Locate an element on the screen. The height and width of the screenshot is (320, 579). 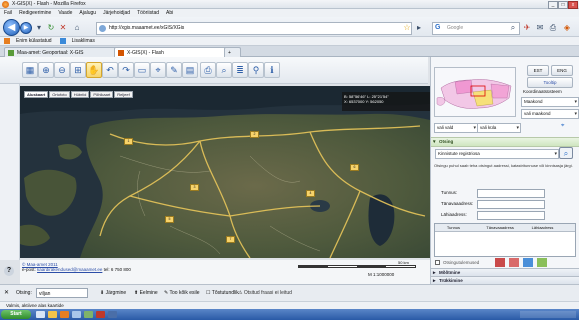
find-prev-button: ⬆ Eelmine is located at coordinates (146, 293).